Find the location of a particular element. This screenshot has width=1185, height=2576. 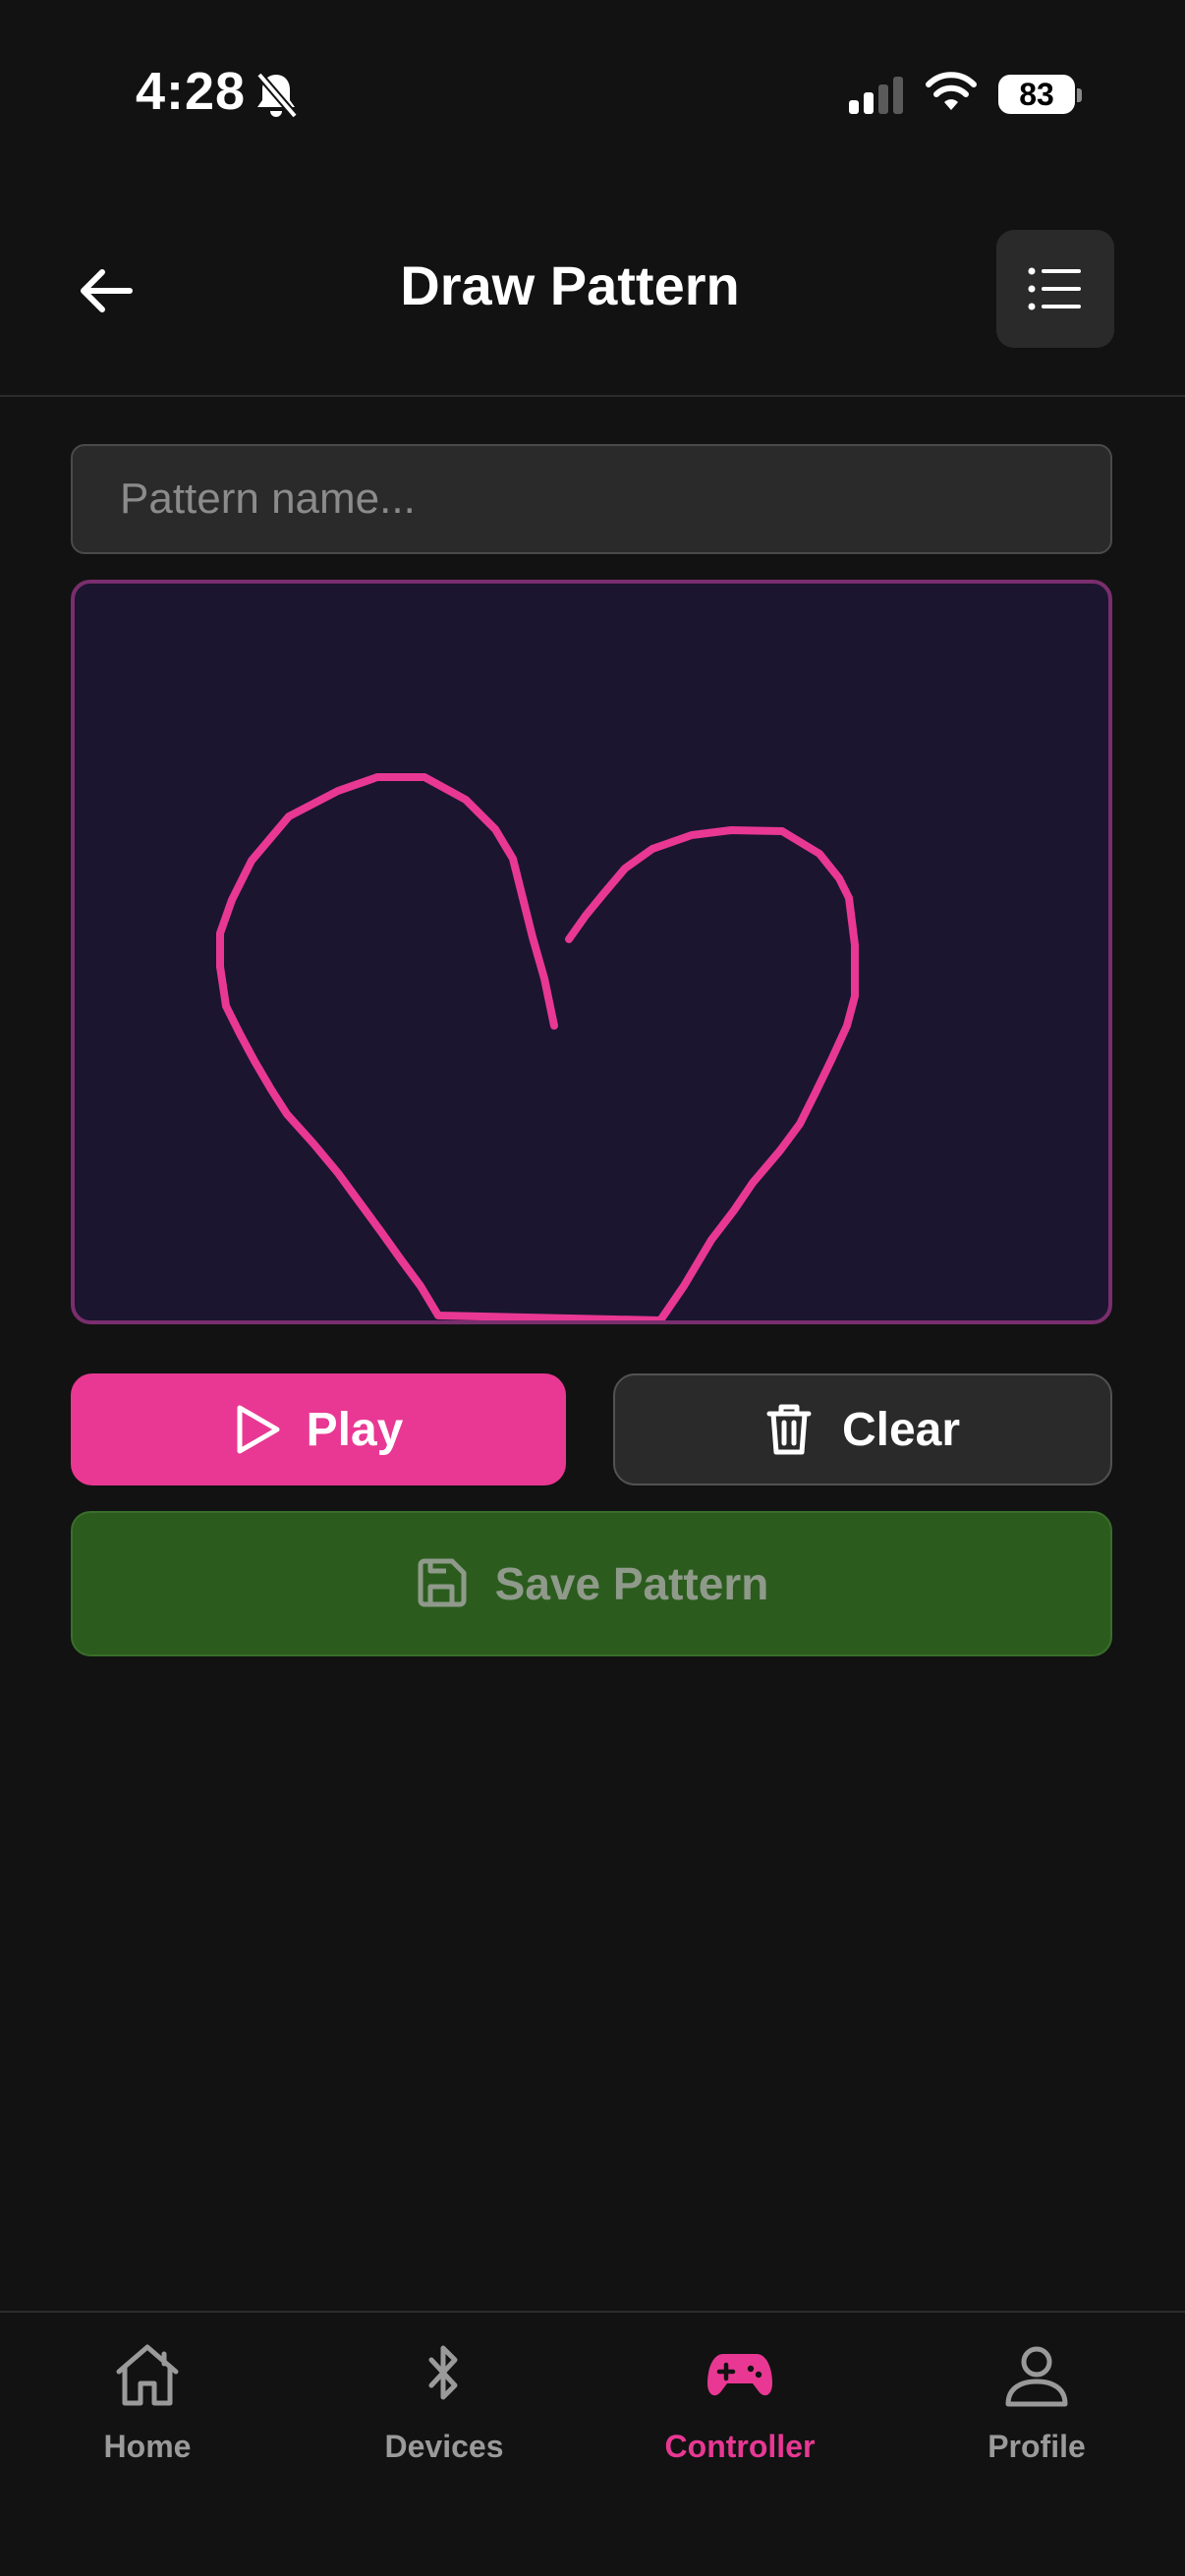

play-button: Play is located at coordinates (319, 1429).